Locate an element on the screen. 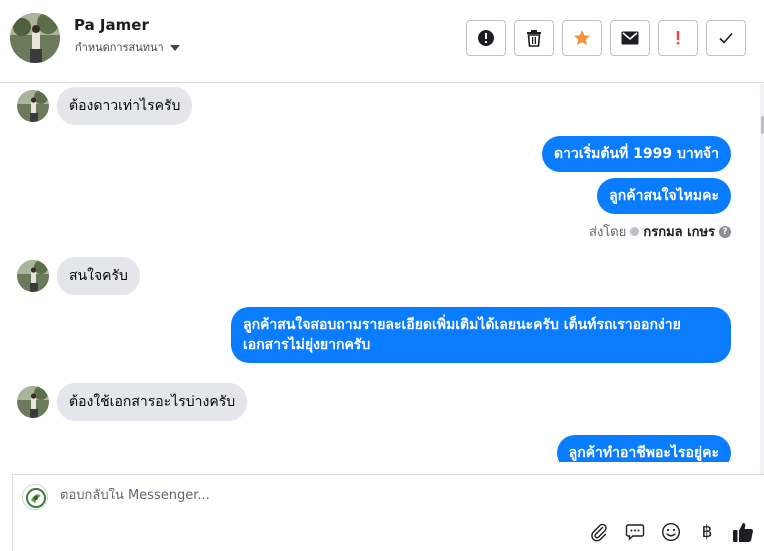 The width and height of the screenshot is (764, 551). mark-spam-button is located at coordinates (486, 38).